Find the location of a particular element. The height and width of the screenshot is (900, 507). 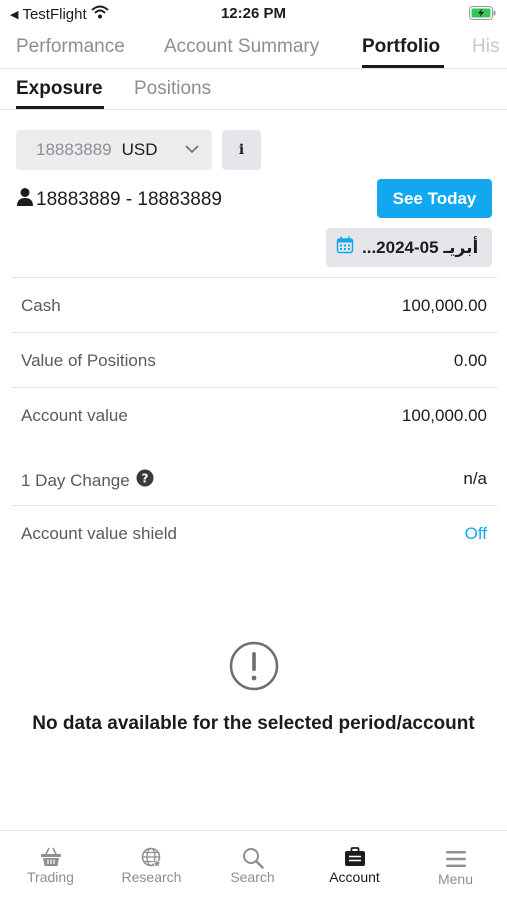

status-time: 12:26 PM is located at coordinates (253, 13).